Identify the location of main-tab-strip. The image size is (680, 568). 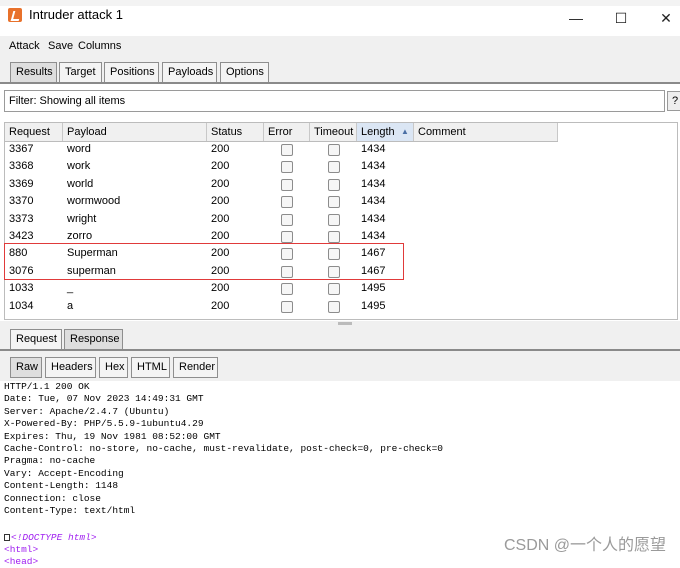
(340, 70).